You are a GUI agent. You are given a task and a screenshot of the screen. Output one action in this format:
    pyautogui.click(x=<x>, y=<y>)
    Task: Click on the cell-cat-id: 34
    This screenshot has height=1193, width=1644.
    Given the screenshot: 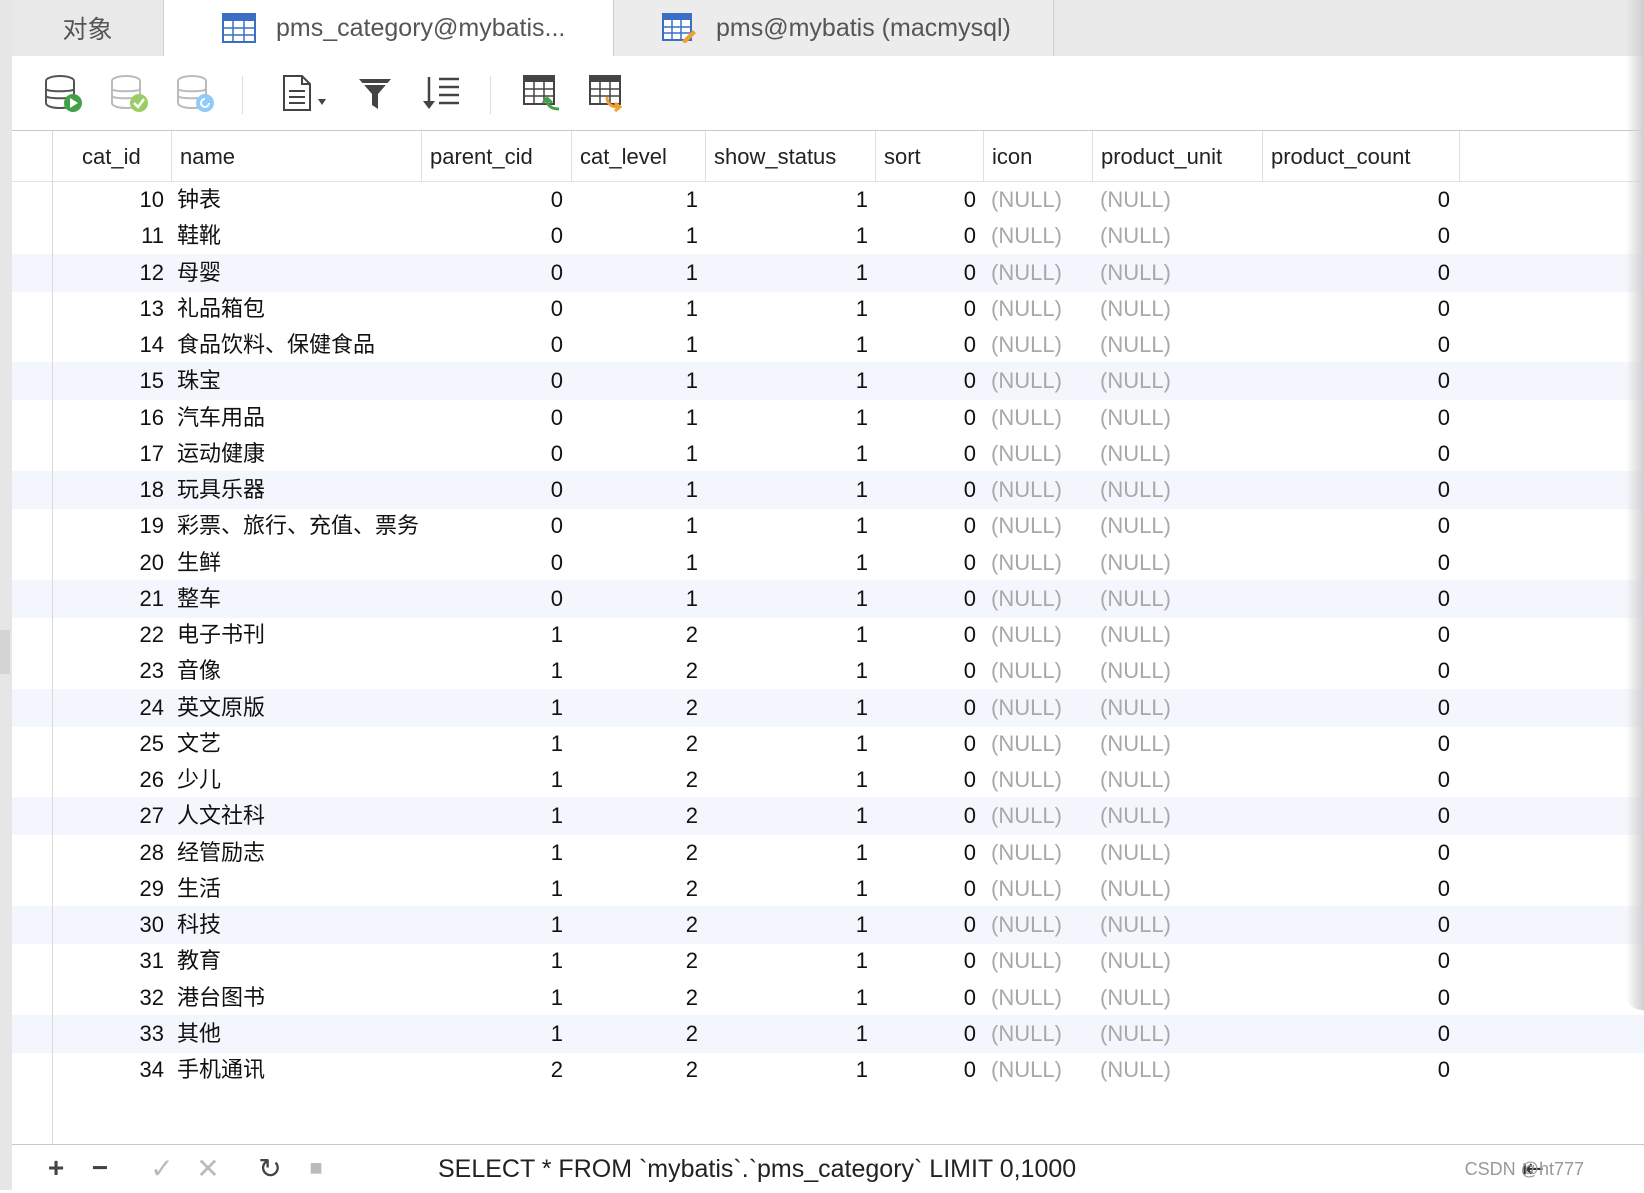 What is the action you would take?
    pyautogui.click(x=118, y=1070)
    